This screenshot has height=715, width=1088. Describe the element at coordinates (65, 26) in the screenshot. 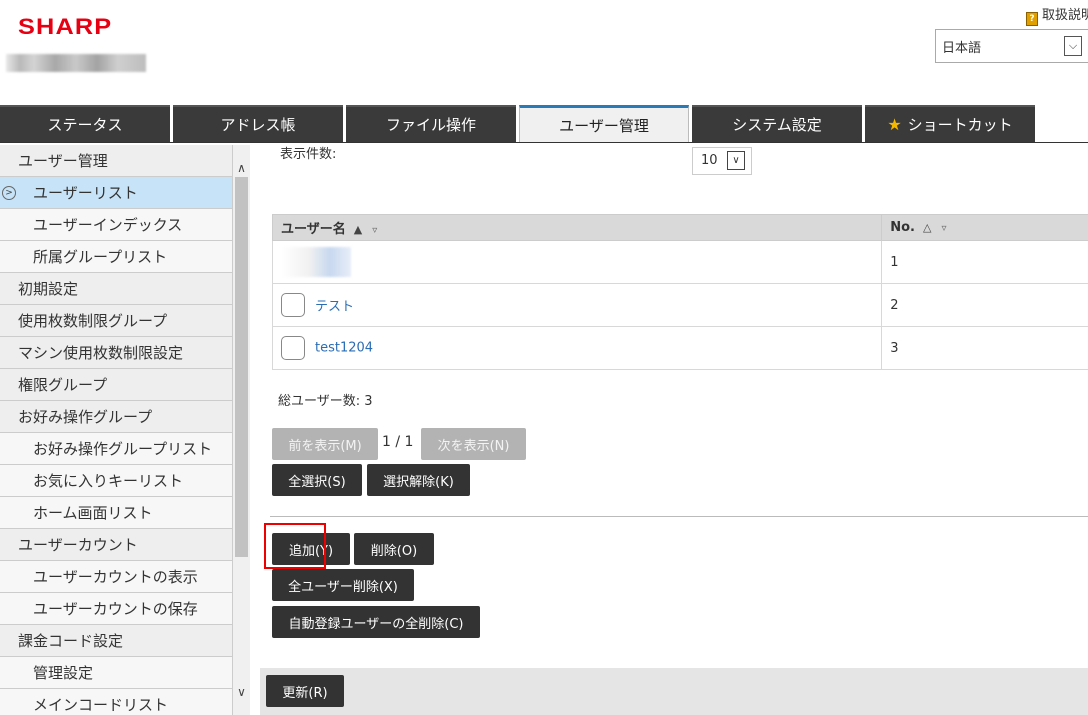

I see `sharp-logo: SHARP` at that location.